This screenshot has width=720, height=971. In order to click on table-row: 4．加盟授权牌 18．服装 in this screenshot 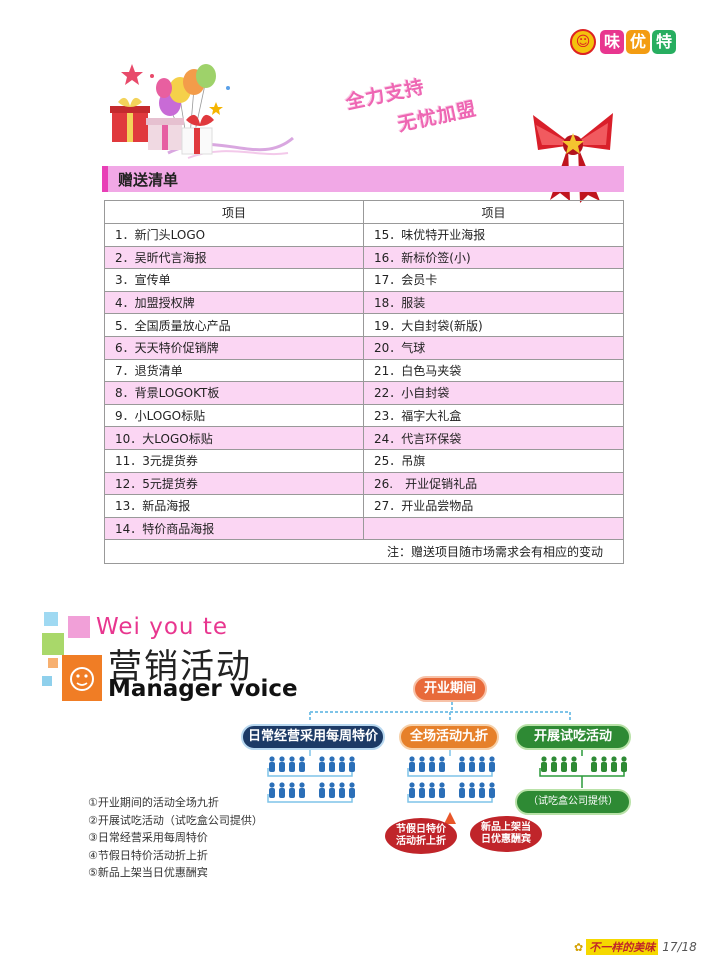, I will do `click(364, 302)`.